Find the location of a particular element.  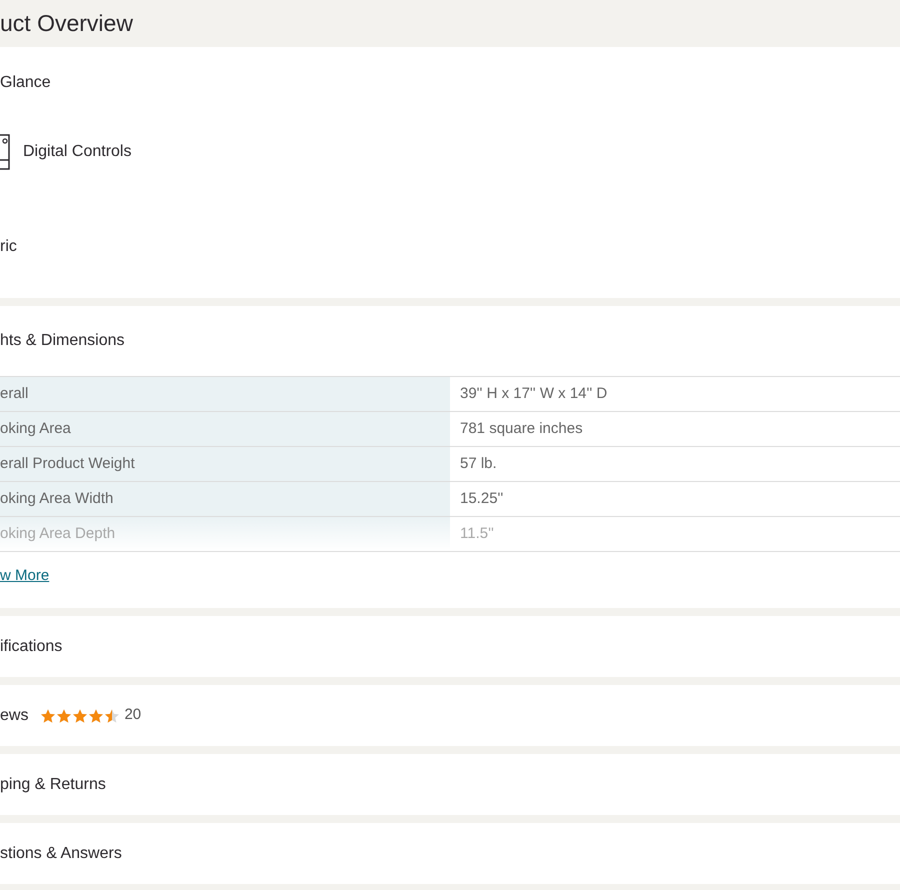

page-title: uct Overview is located at coordinates (66, 23).